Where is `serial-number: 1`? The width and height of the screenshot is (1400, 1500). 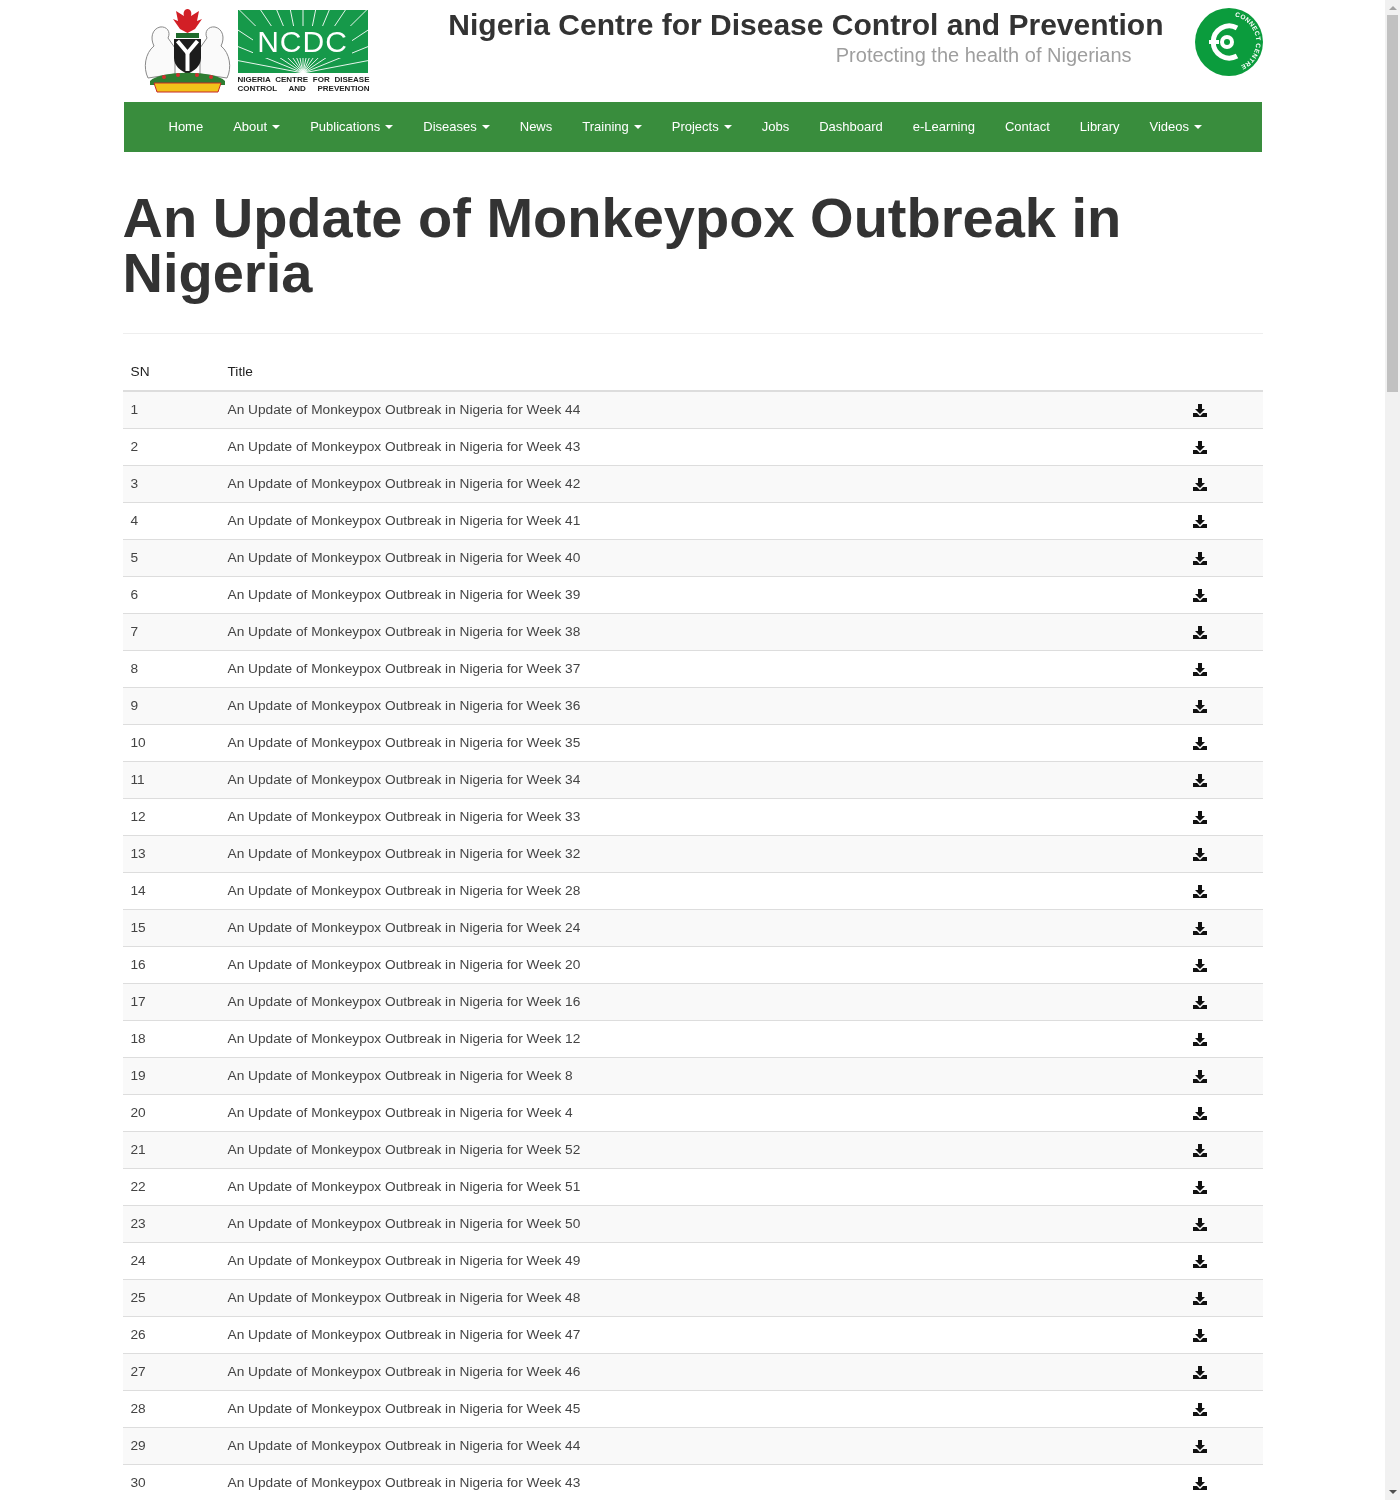
serial-number: 1 is located at coordinates (134, 409).